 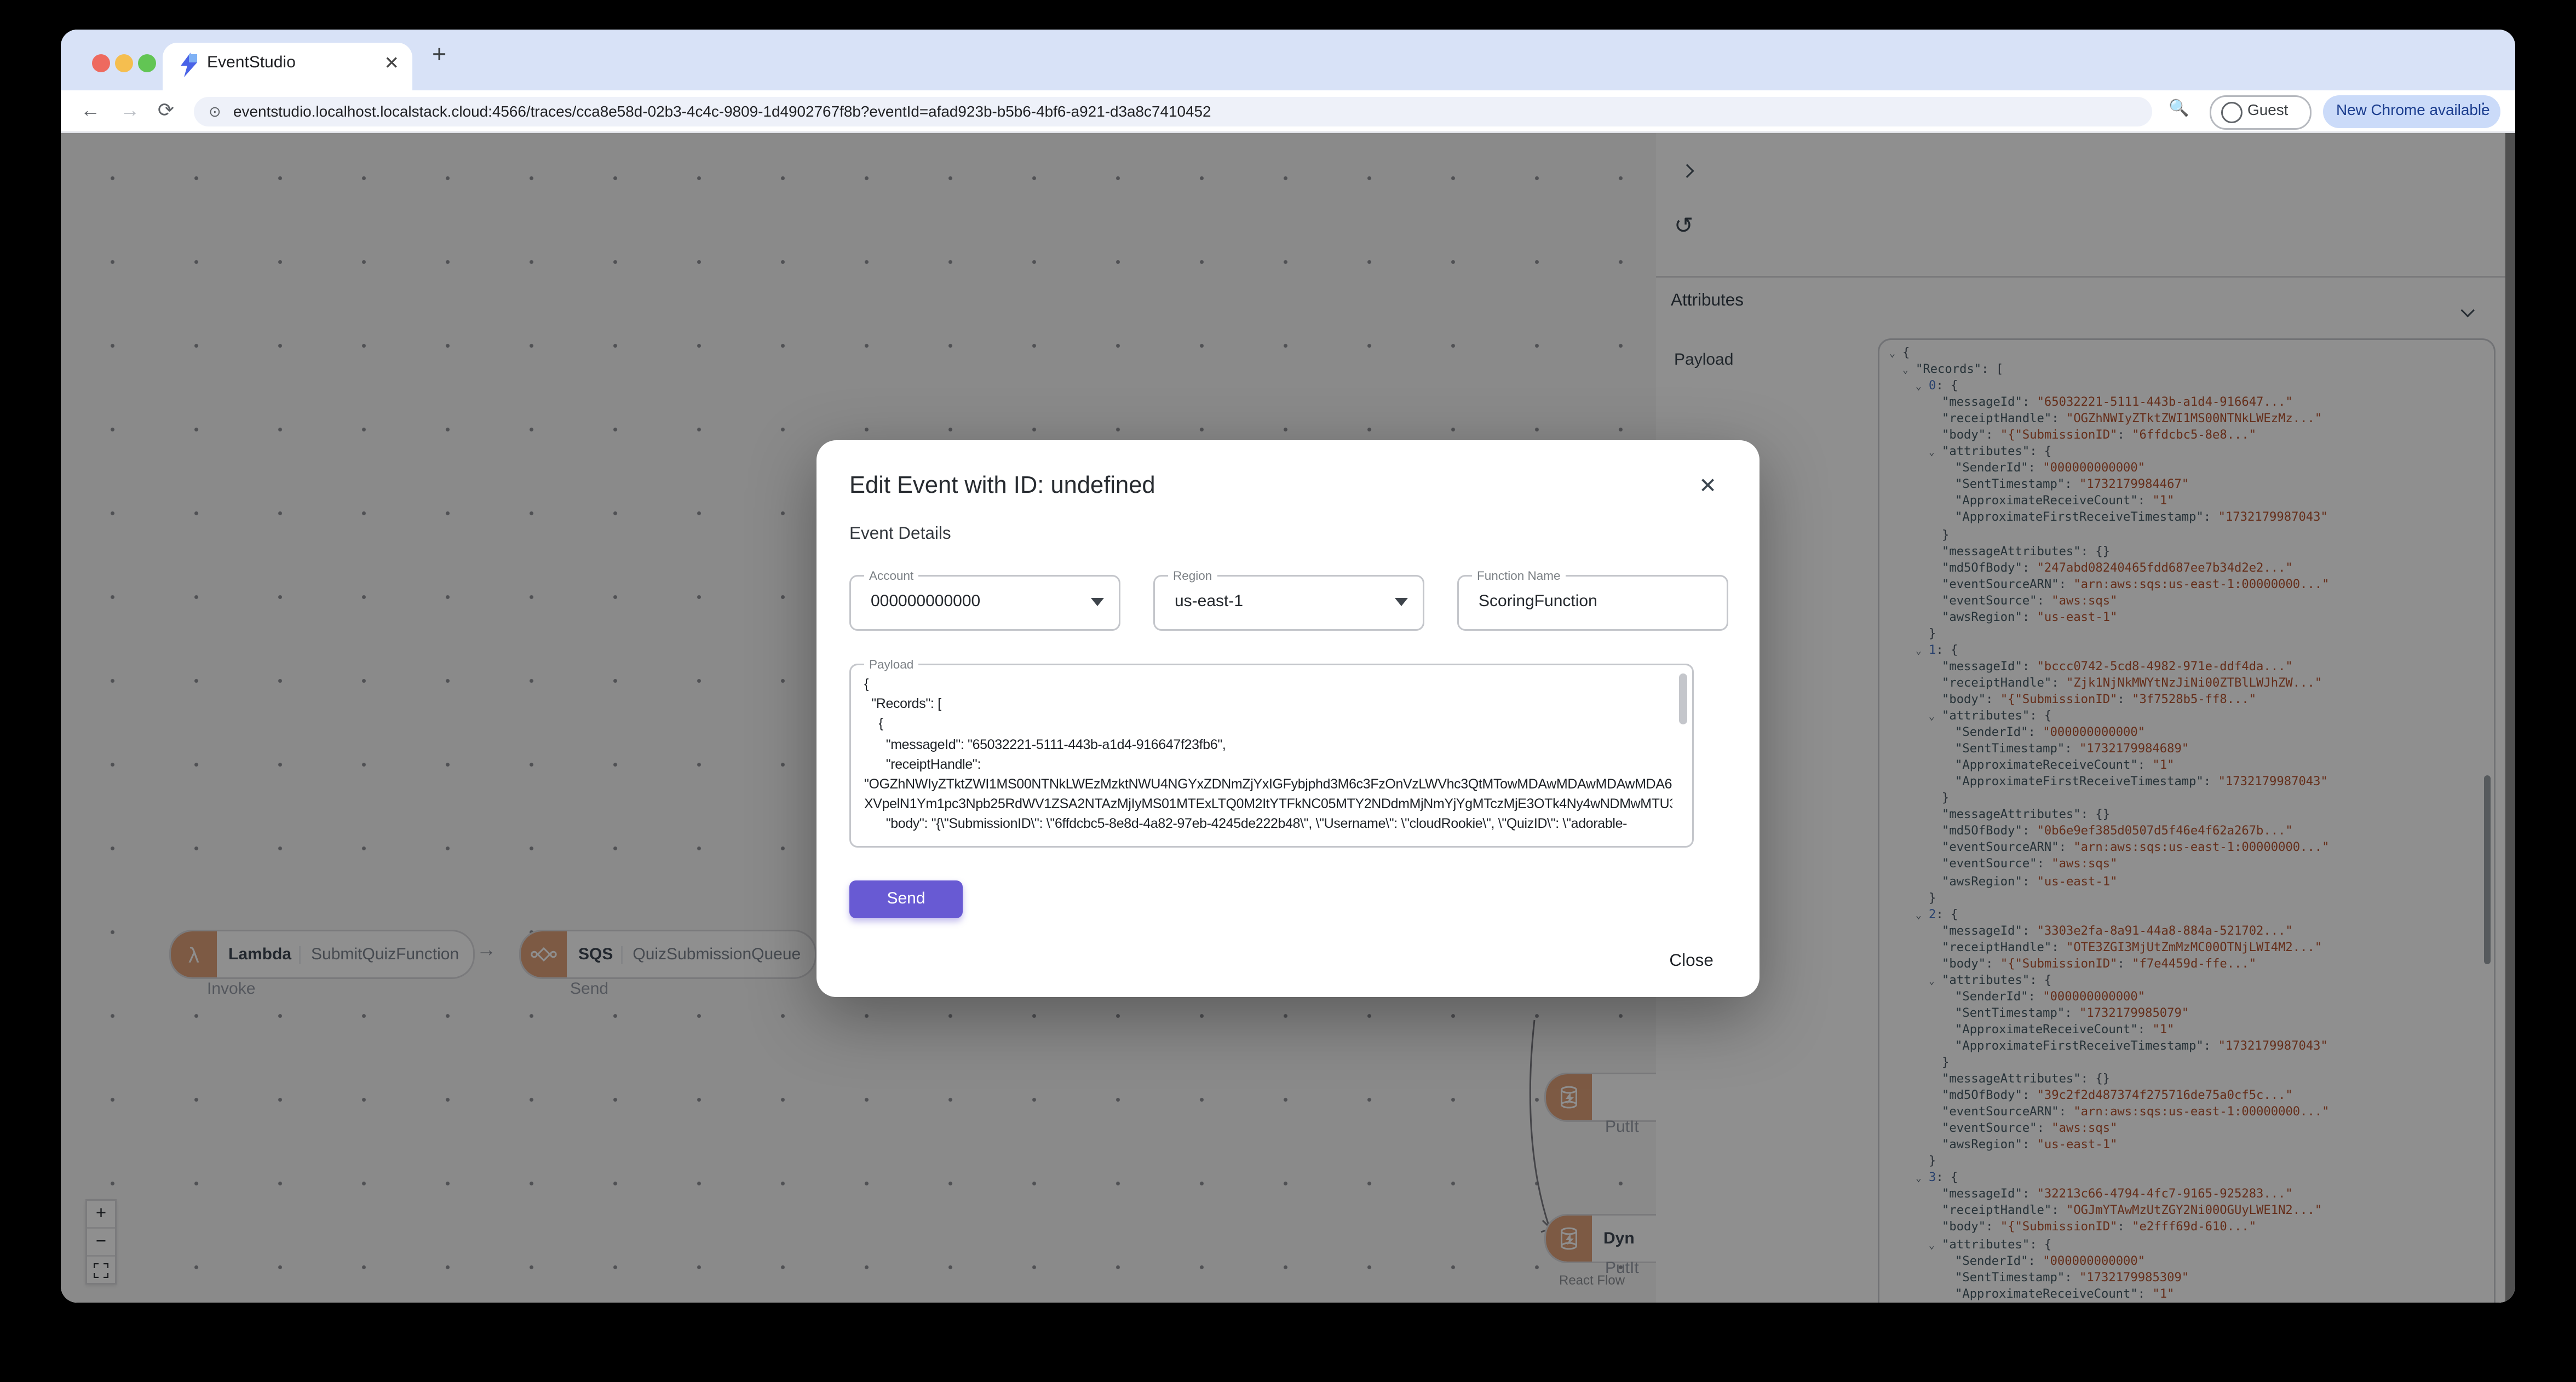 I want to click on send-button: Send, so click(x=906, y=899).